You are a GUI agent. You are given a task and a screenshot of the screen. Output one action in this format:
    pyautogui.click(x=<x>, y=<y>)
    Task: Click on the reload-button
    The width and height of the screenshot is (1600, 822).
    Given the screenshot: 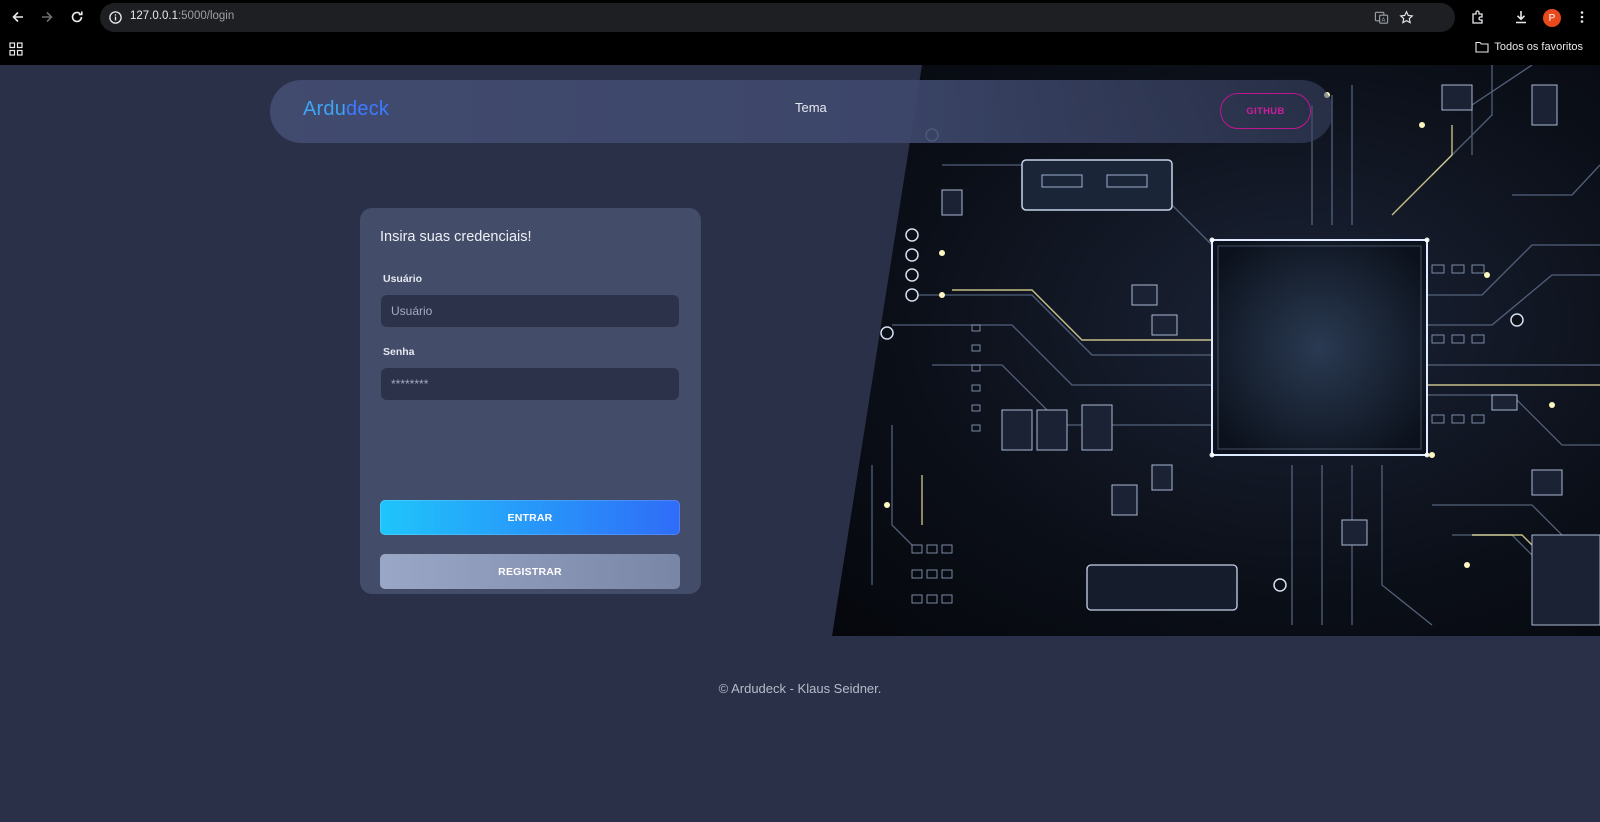 What is the action you would take?
    pyautogui.click(x=77, y=17)
    